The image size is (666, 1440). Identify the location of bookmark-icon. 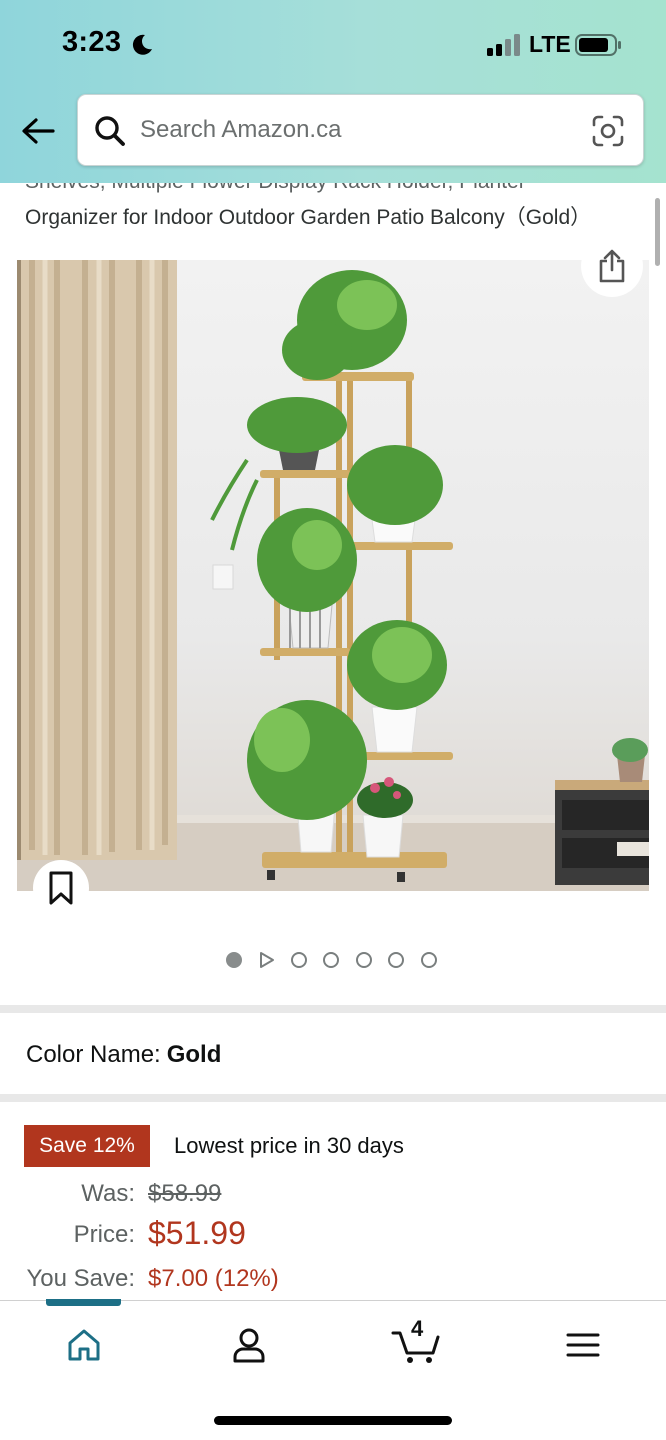
(61, 888).